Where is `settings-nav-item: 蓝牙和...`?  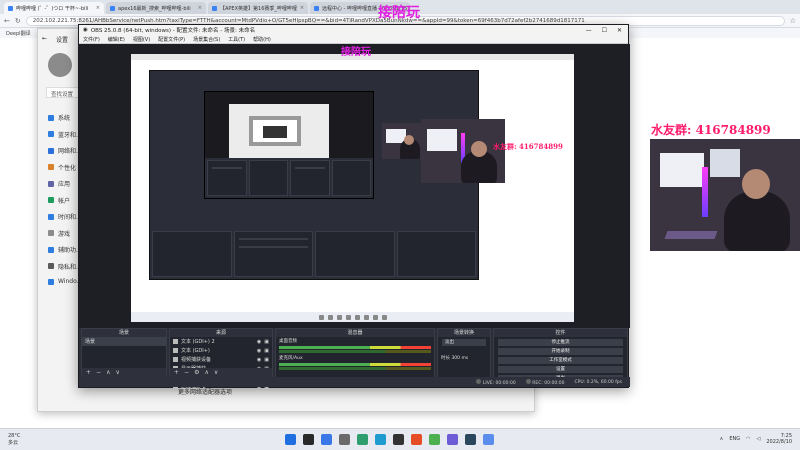 settings-nav-item: 蓝牙和... is located at coordinates (65, 134).